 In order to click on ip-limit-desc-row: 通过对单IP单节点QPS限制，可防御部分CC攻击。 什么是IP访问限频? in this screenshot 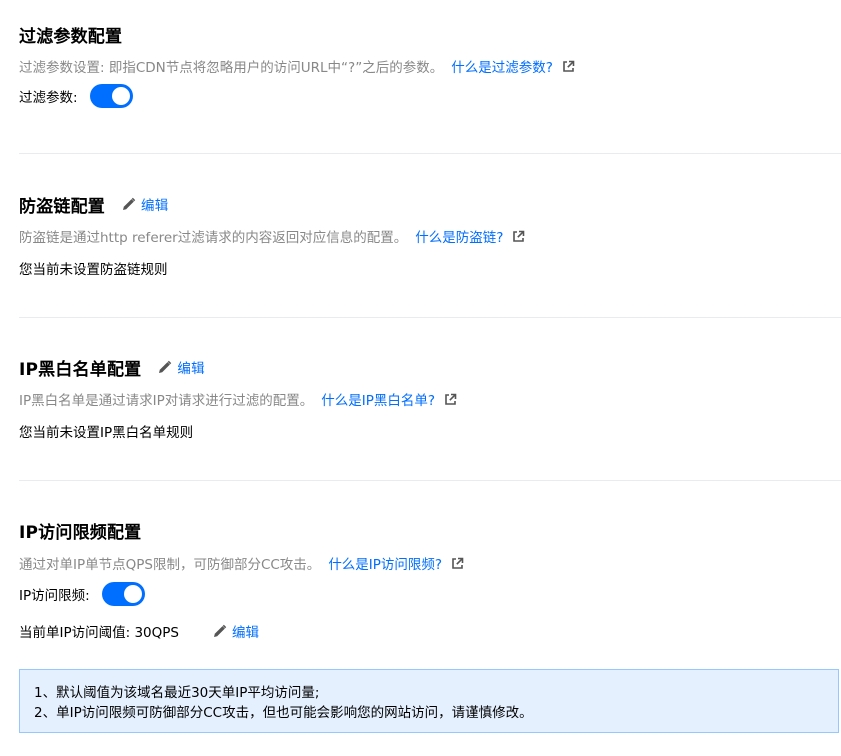, I will do `click(430, 563)`.